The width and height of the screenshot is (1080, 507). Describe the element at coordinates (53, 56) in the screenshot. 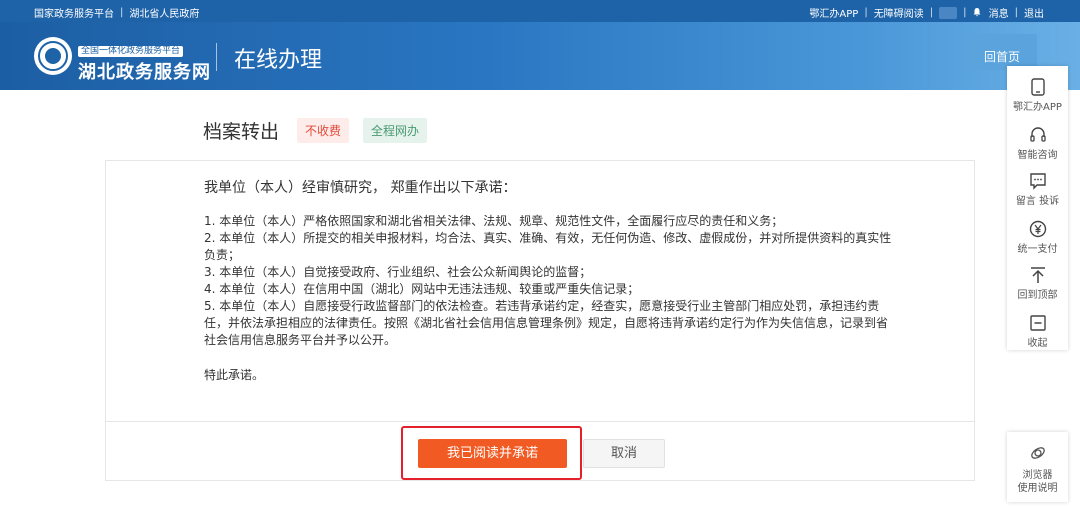

I see `site-logo-icon` at that location.